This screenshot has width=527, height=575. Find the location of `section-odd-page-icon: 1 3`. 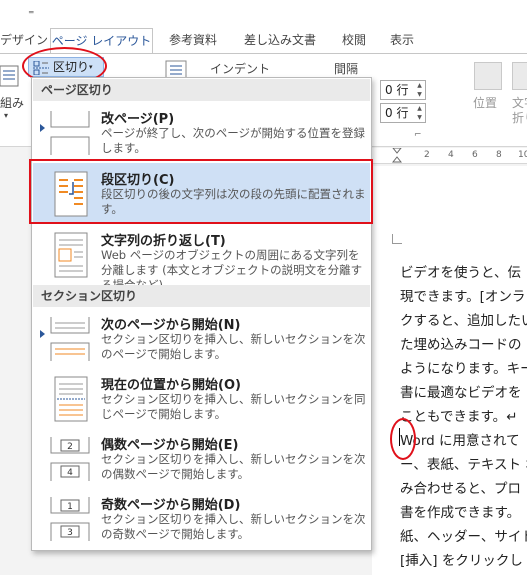

section-odd-page-icon: 1 3 is located at coordinates (70, 519).